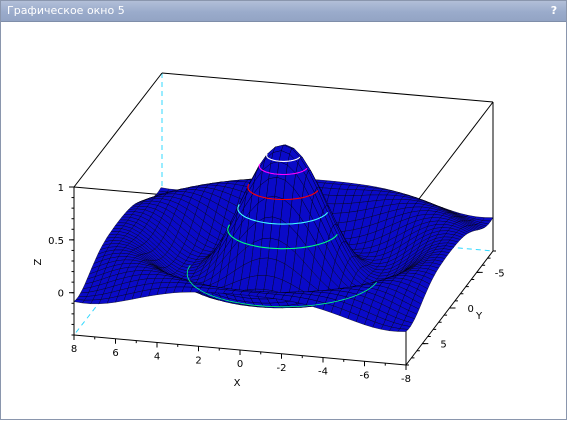  What do you see at coordinates (282, 368) in the screenshot?
I see `x-tick-label: -2` at bounding box center [282, 368].